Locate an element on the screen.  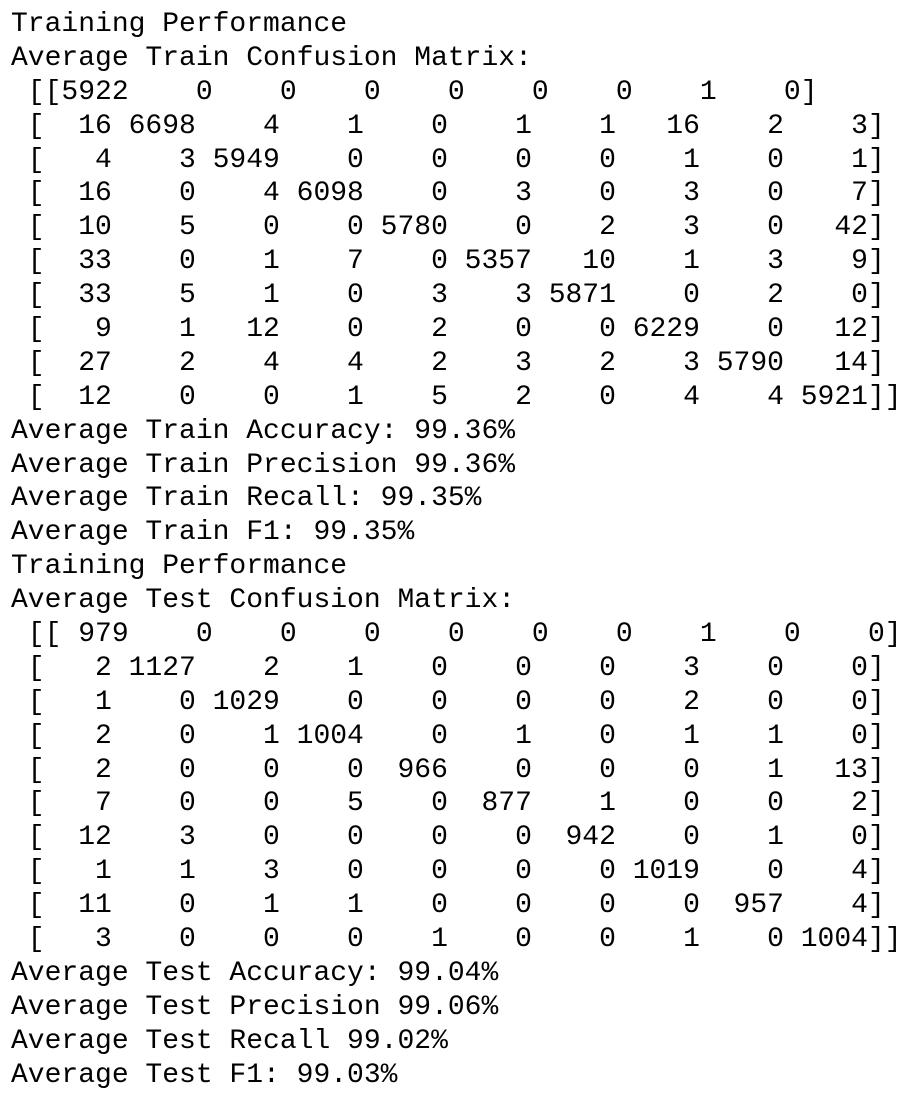
test-matrix-row: [ 1 0 1029 0 0 0 0 2 0 0] is located at coordinates (448, 702).